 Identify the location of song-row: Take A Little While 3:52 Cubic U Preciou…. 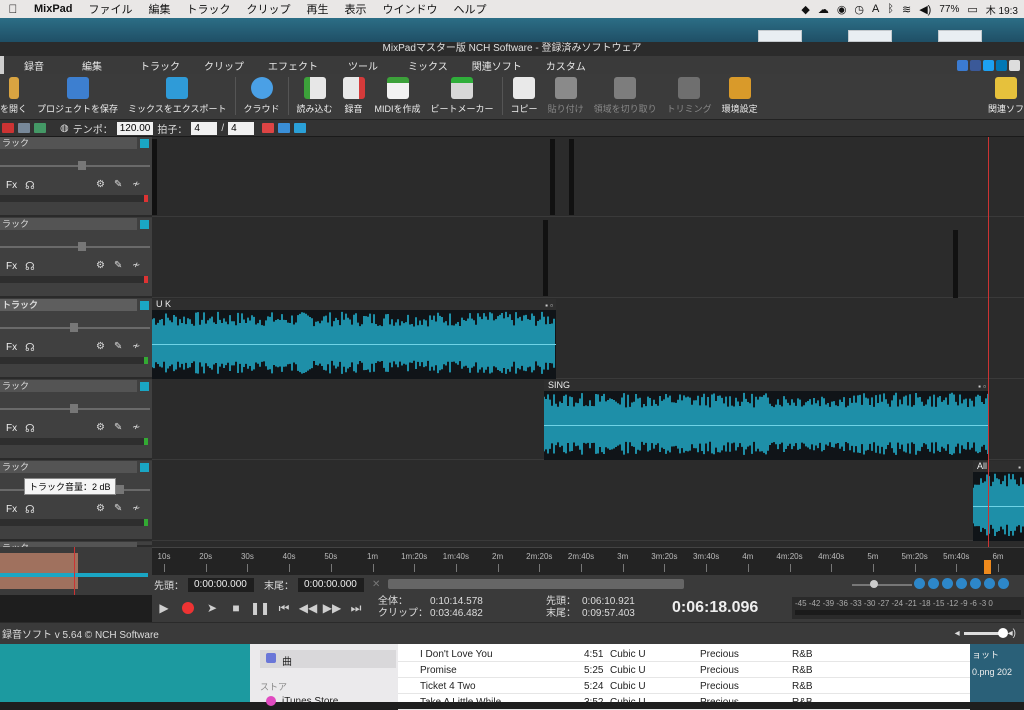
(684, 702).